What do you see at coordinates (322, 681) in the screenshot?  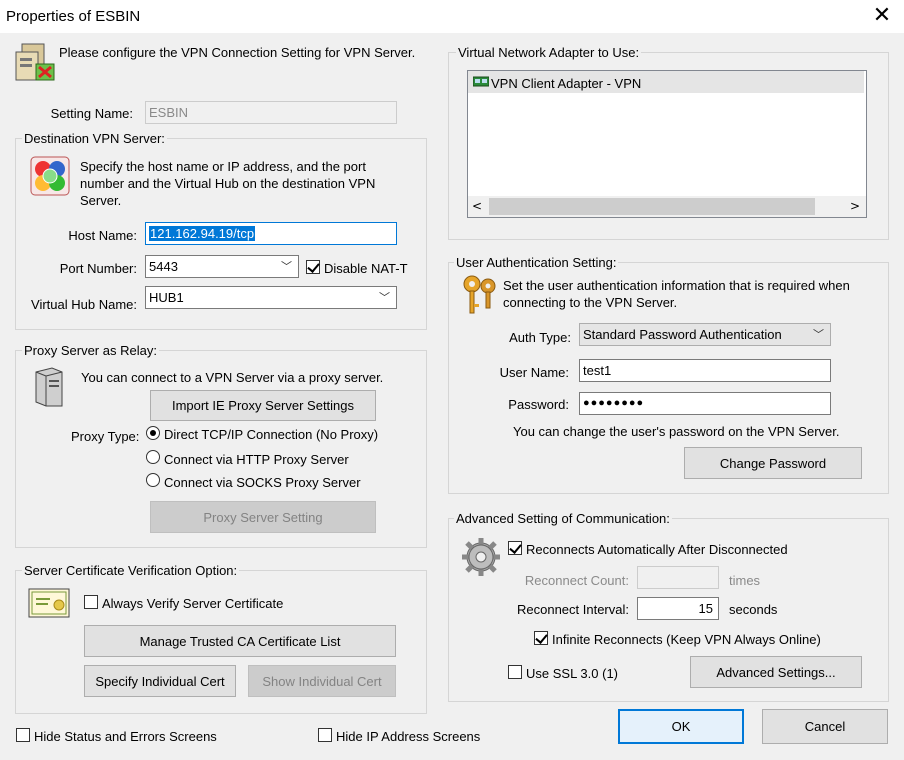 I see `show-individual-cert-button: Show Individual Cert` at bounding box center [322, 681].